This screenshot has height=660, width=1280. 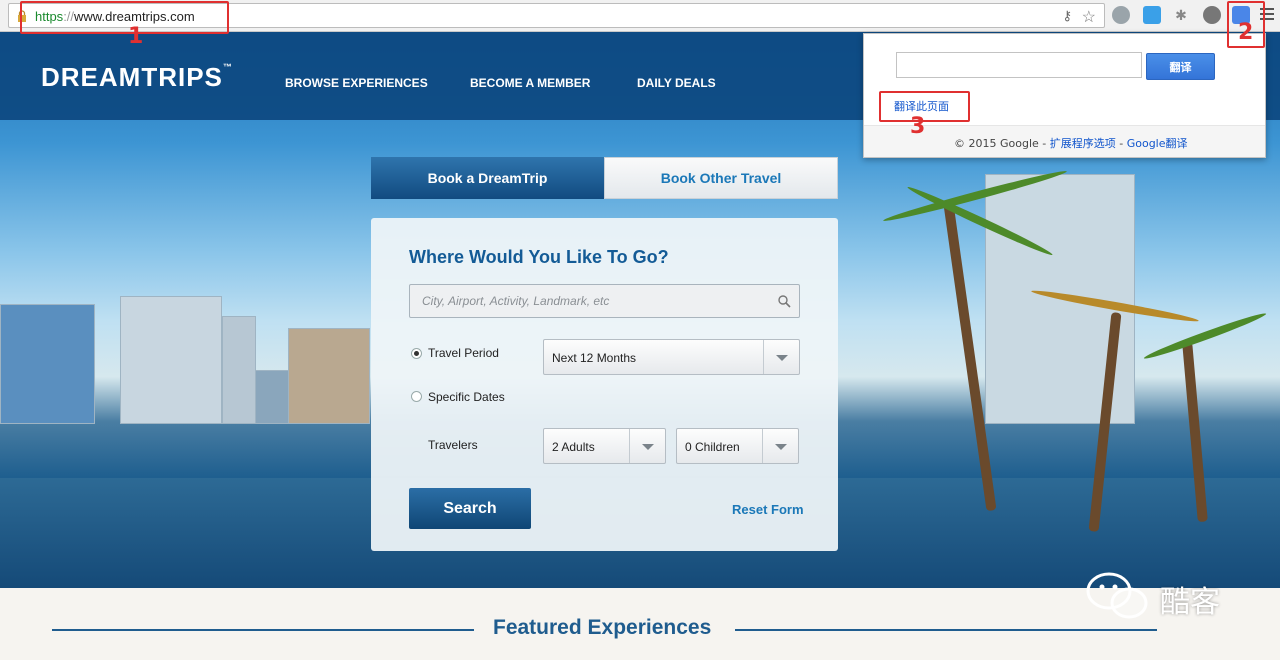 I want to click on translate-text-input, so click(x=1019, y=65).